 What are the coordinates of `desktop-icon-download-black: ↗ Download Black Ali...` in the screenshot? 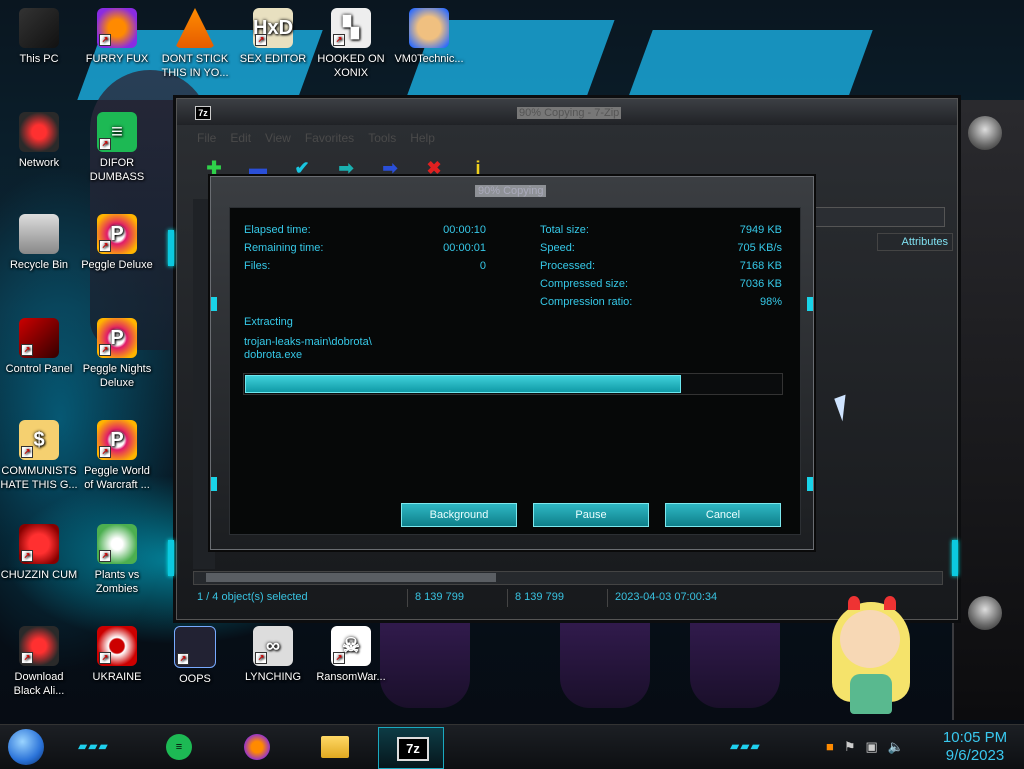 It's located at (39, 662).